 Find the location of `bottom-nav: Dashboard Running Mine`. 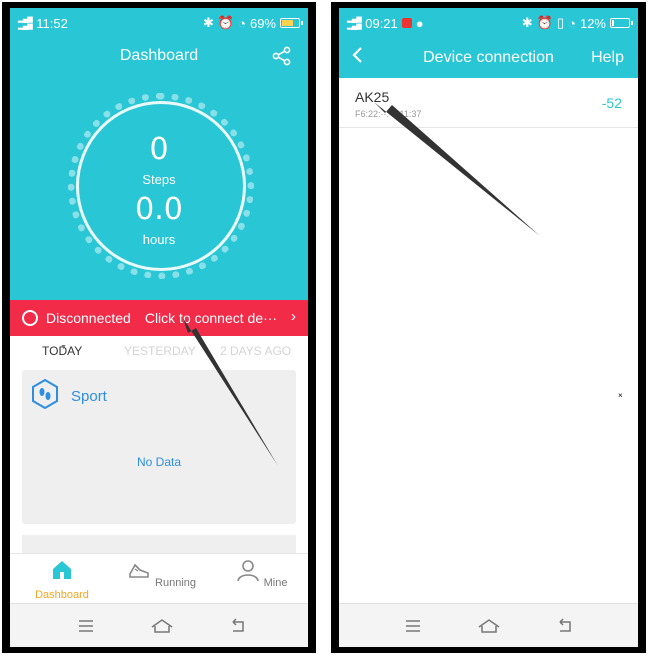

bottom-nav: Dashboard Running Mine is located at coordinates (159, 578).